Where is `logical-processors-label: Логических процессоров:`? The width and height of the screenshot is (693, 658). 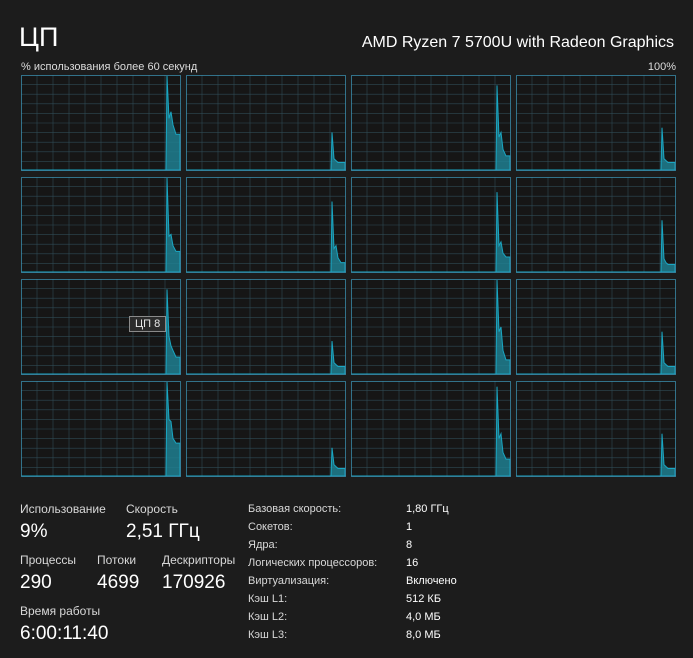
logical-processors-label: Логических процессоров: is located at coordinates (313, 563).